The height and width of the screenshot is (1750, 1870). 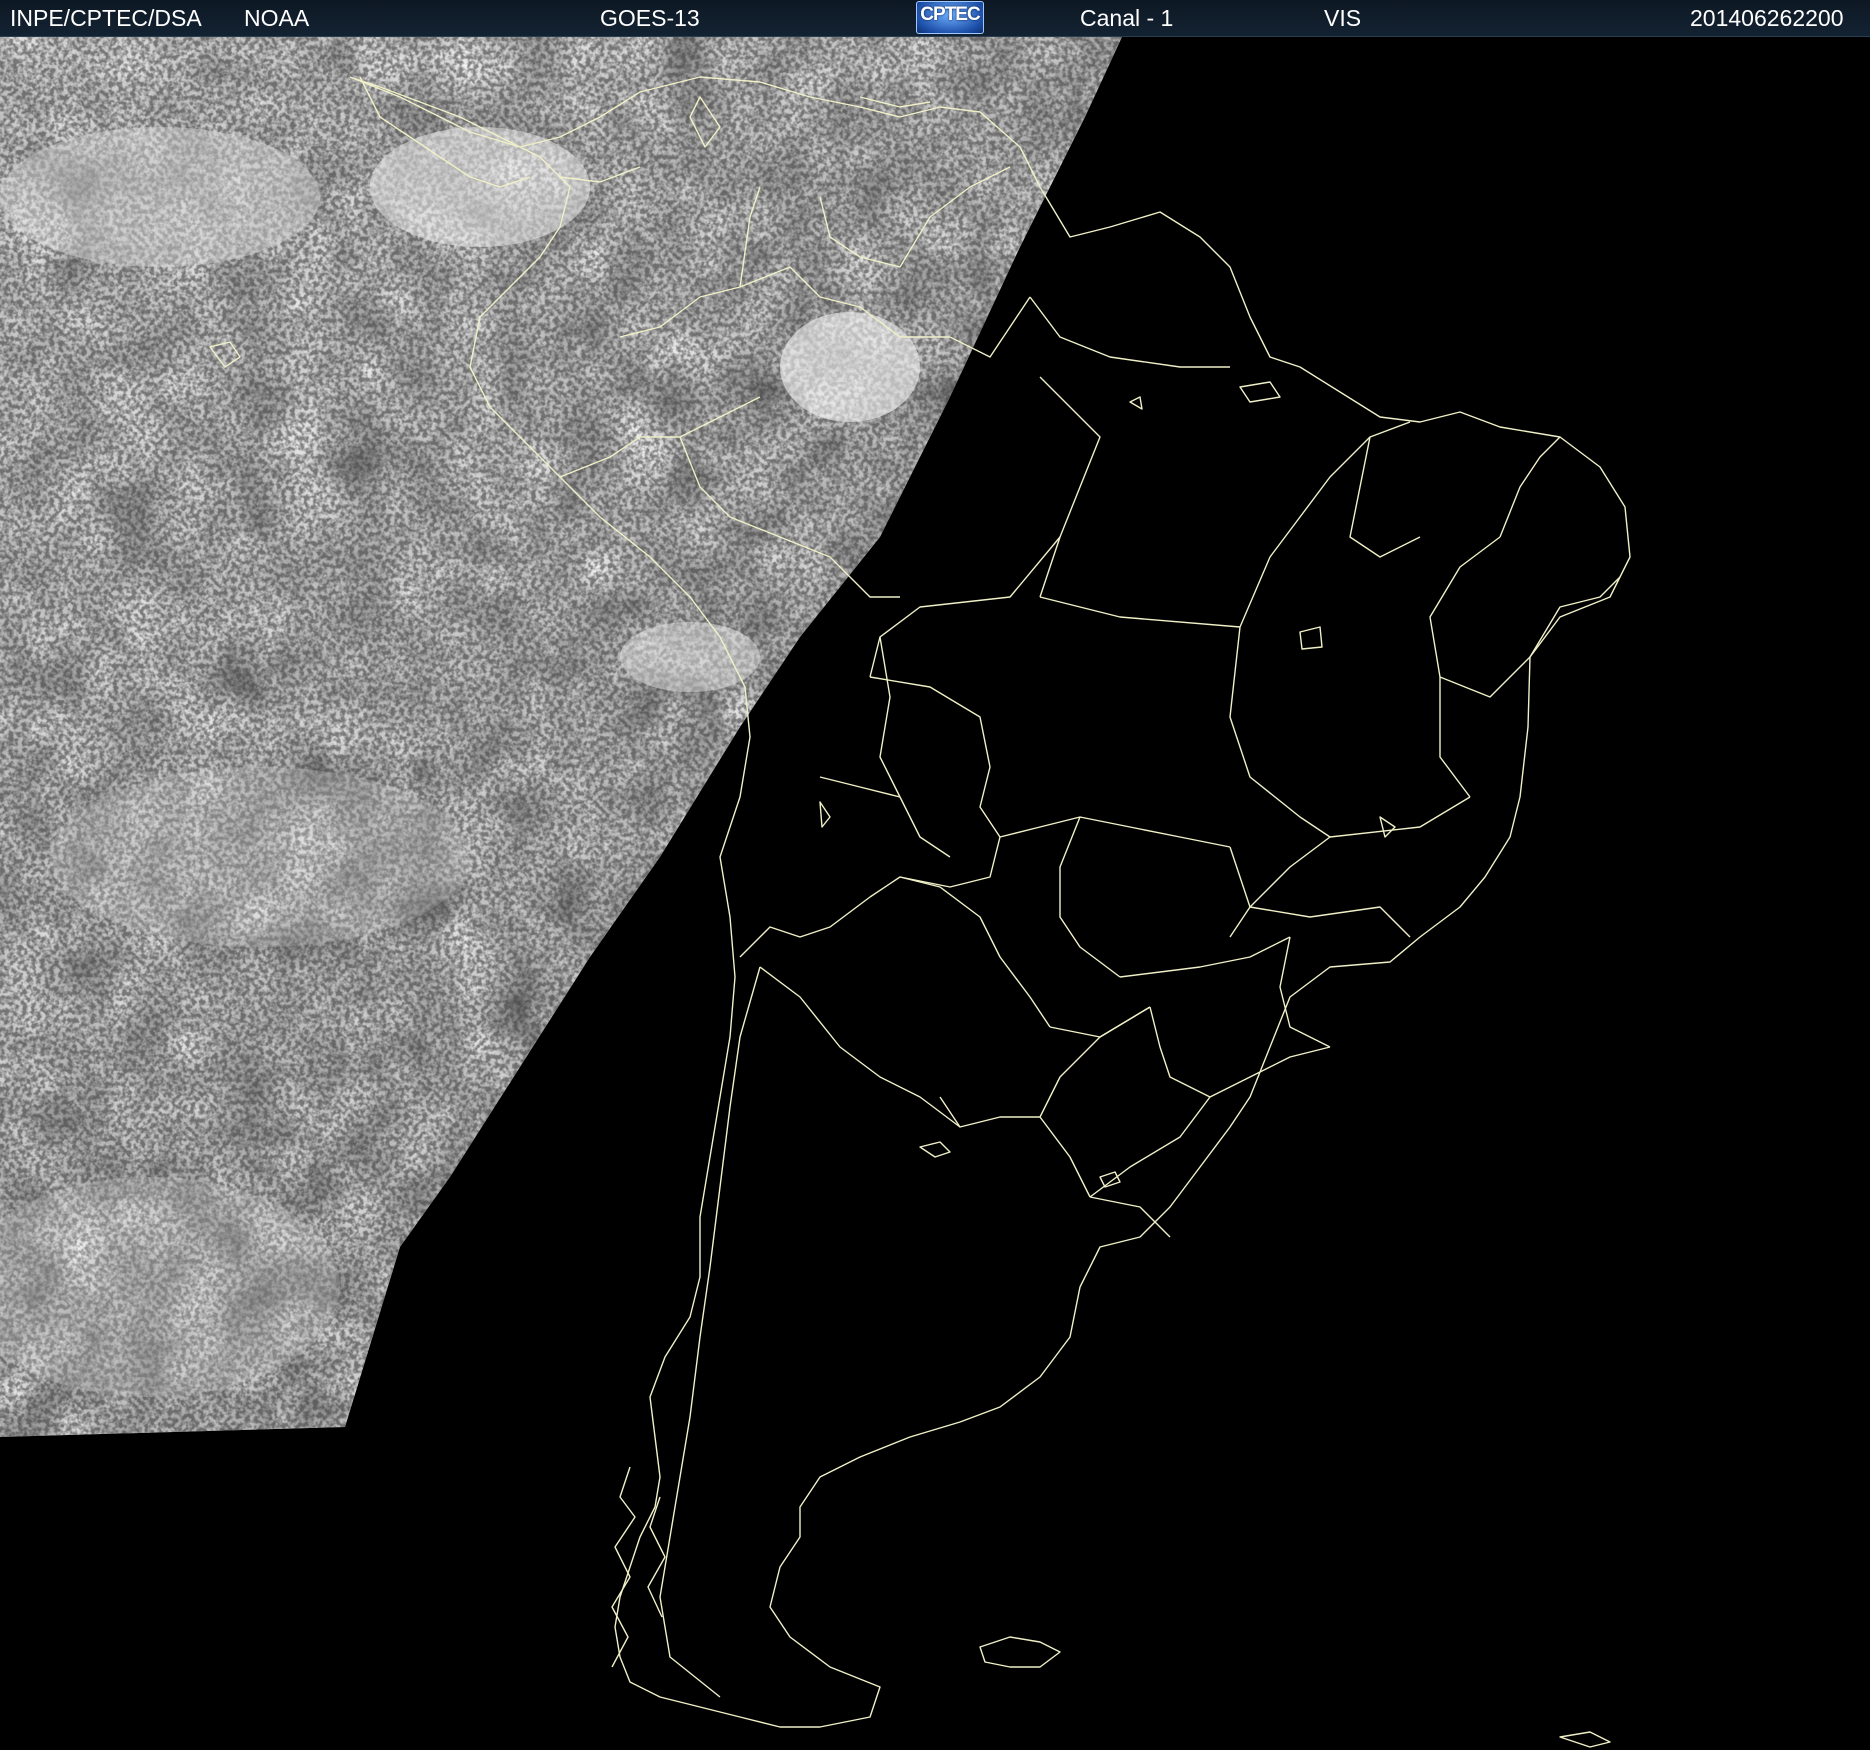 I want to click on agency-label: NOAA, so click(x=277, y=18).